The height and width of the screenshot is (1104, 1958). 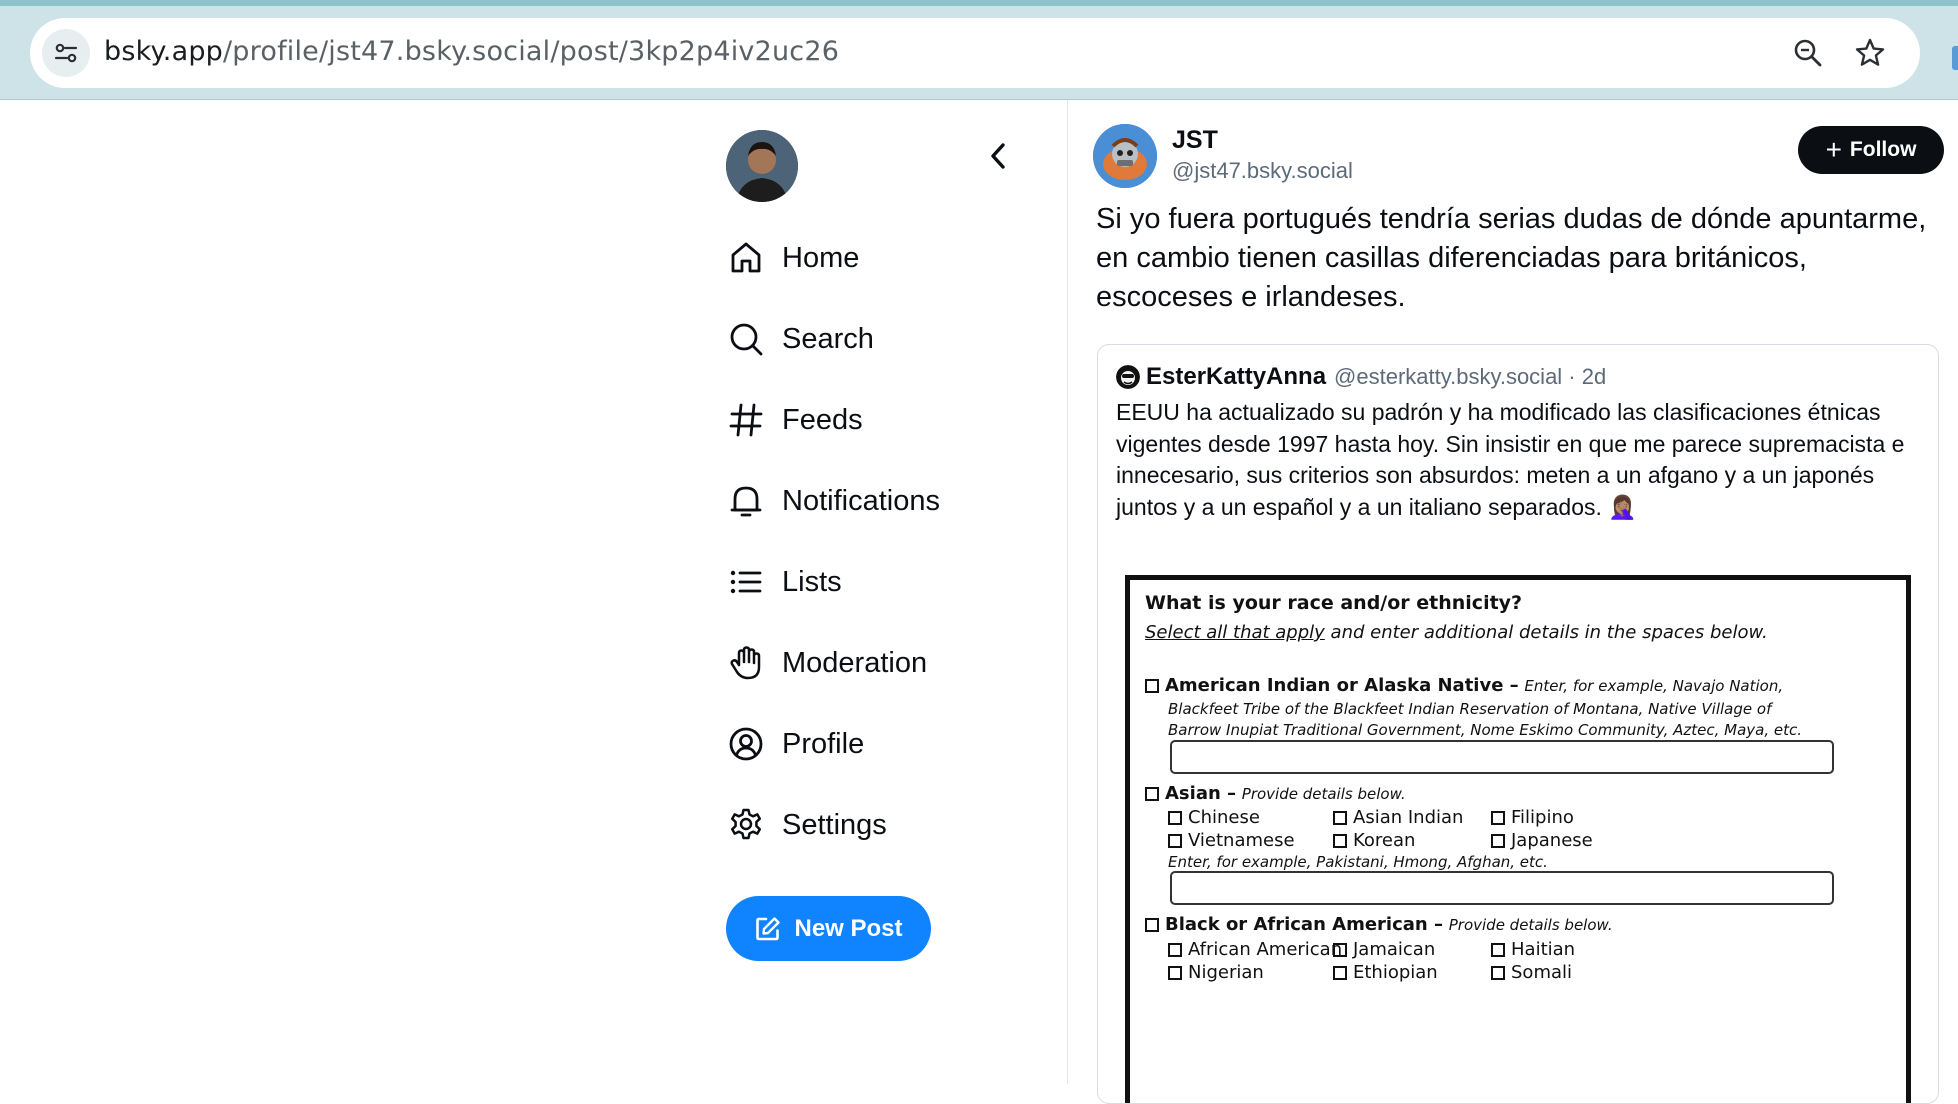 I want to click on form-option: Jamaican, so click(x=1384, y=949).